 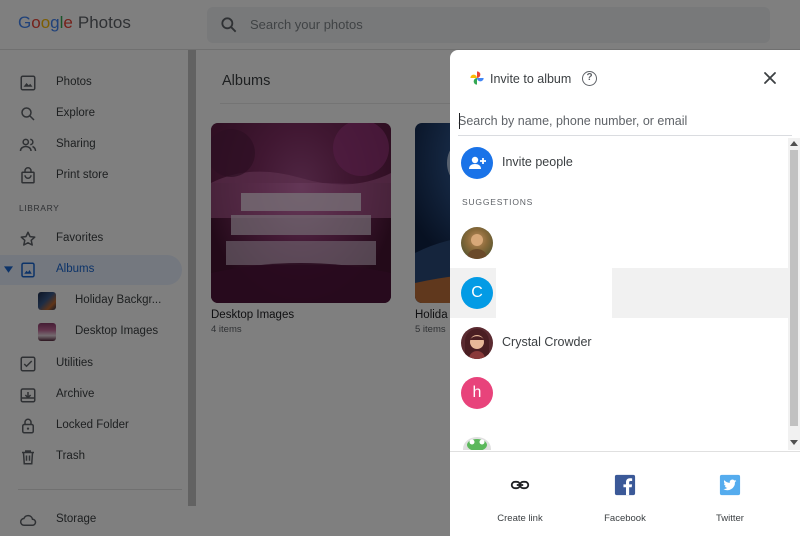 I want to click on invite-search-input, so click(x=625, y=121).